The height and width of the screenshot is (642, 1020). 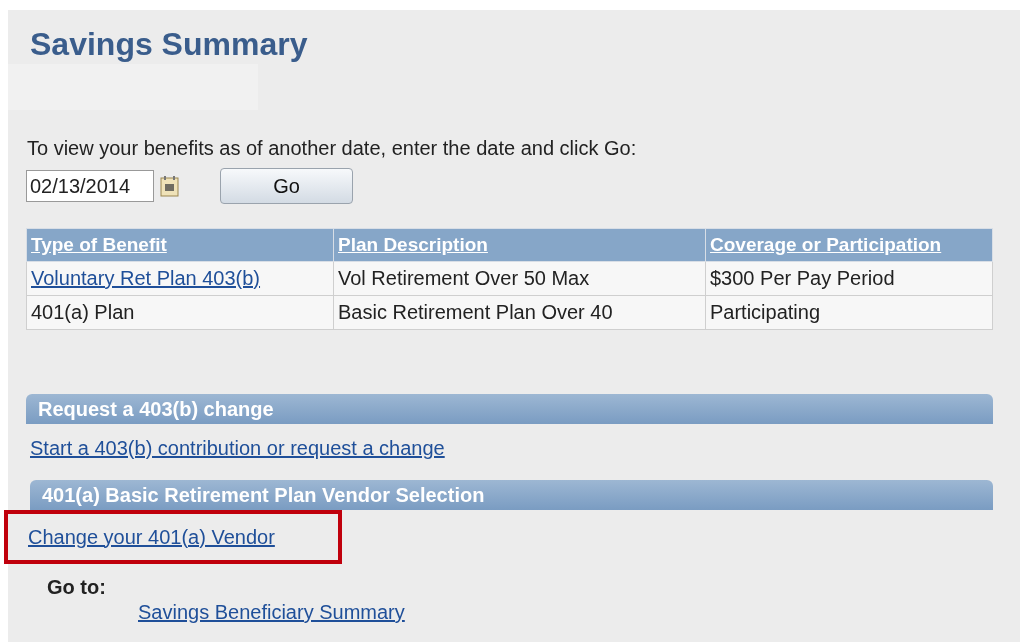 What do you see at coordinates (169, 44) in the screenshot?
I see `page-title: Savings Summary` at bounding box center [169, 44].